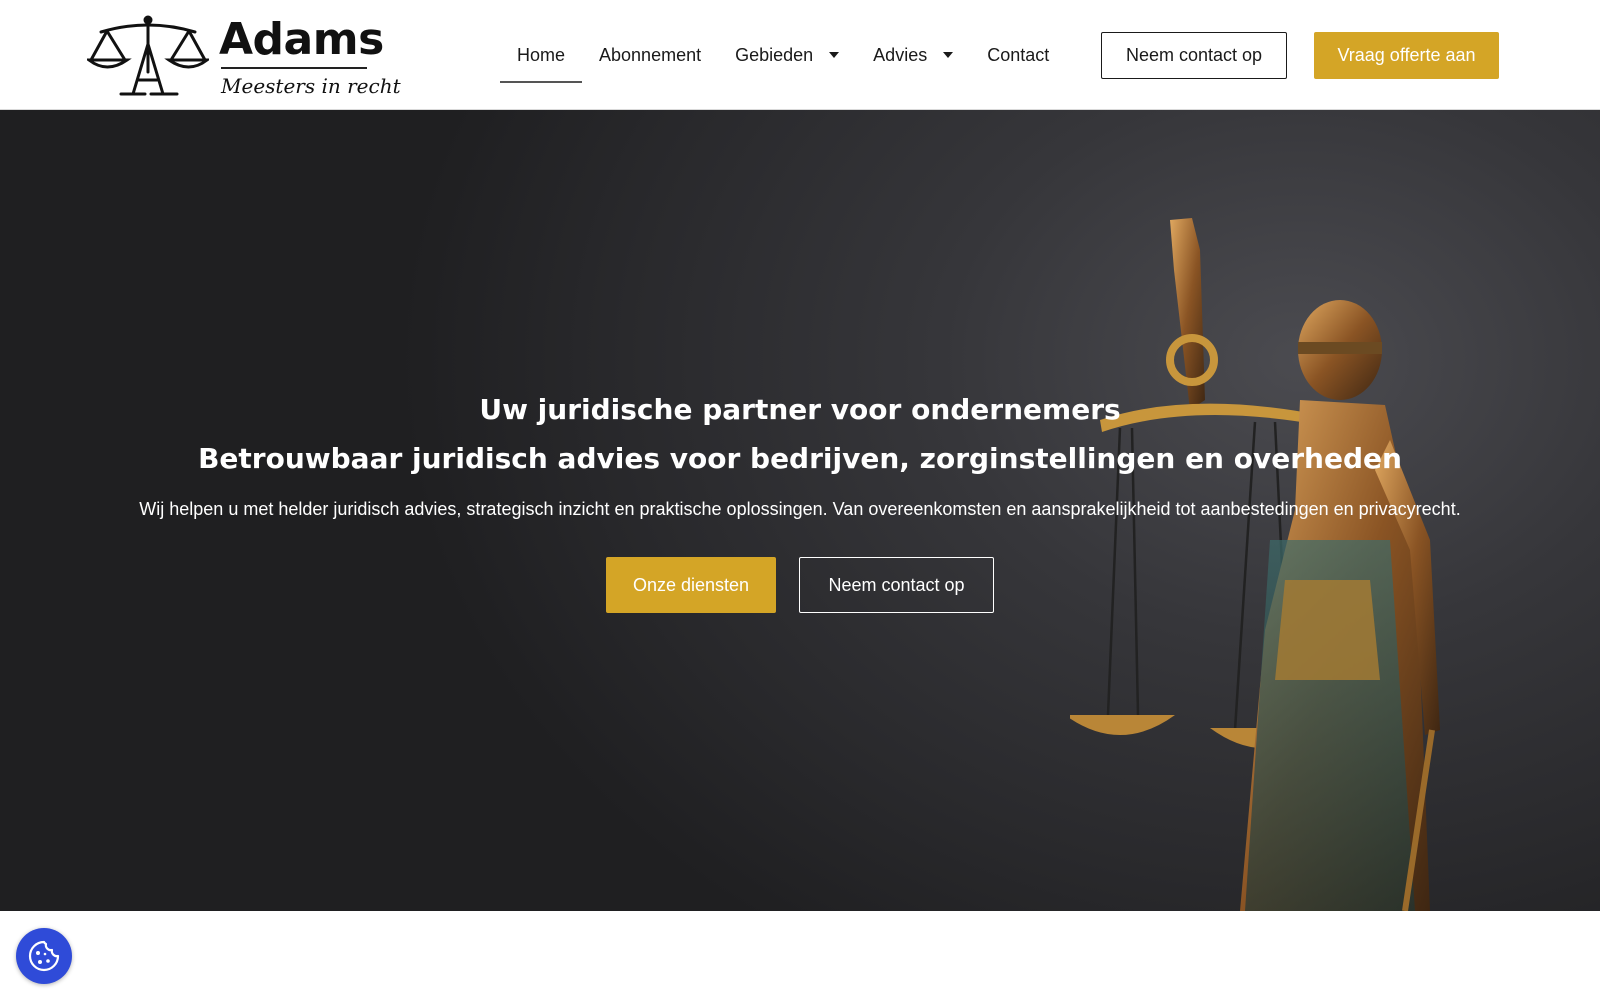 This screenshot has height=1000, width=1600. I want to click on nav-label-contact: Contact, so click(1018, 54).